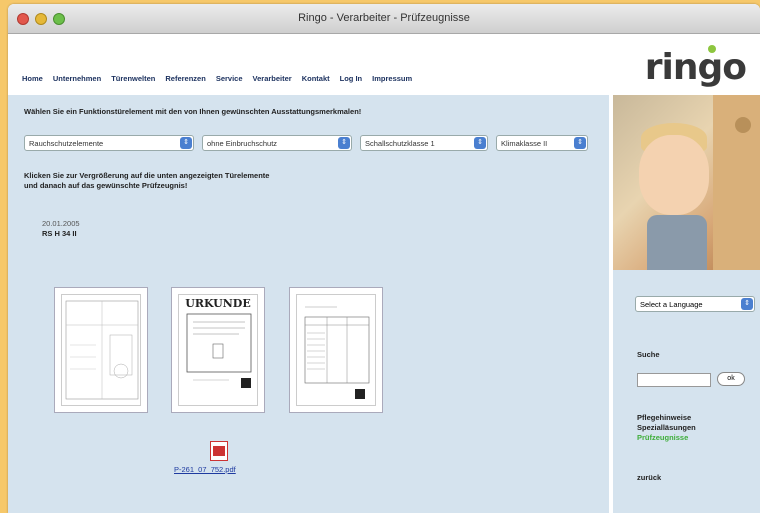  I want to click on face-graphic, so click(674, 175).